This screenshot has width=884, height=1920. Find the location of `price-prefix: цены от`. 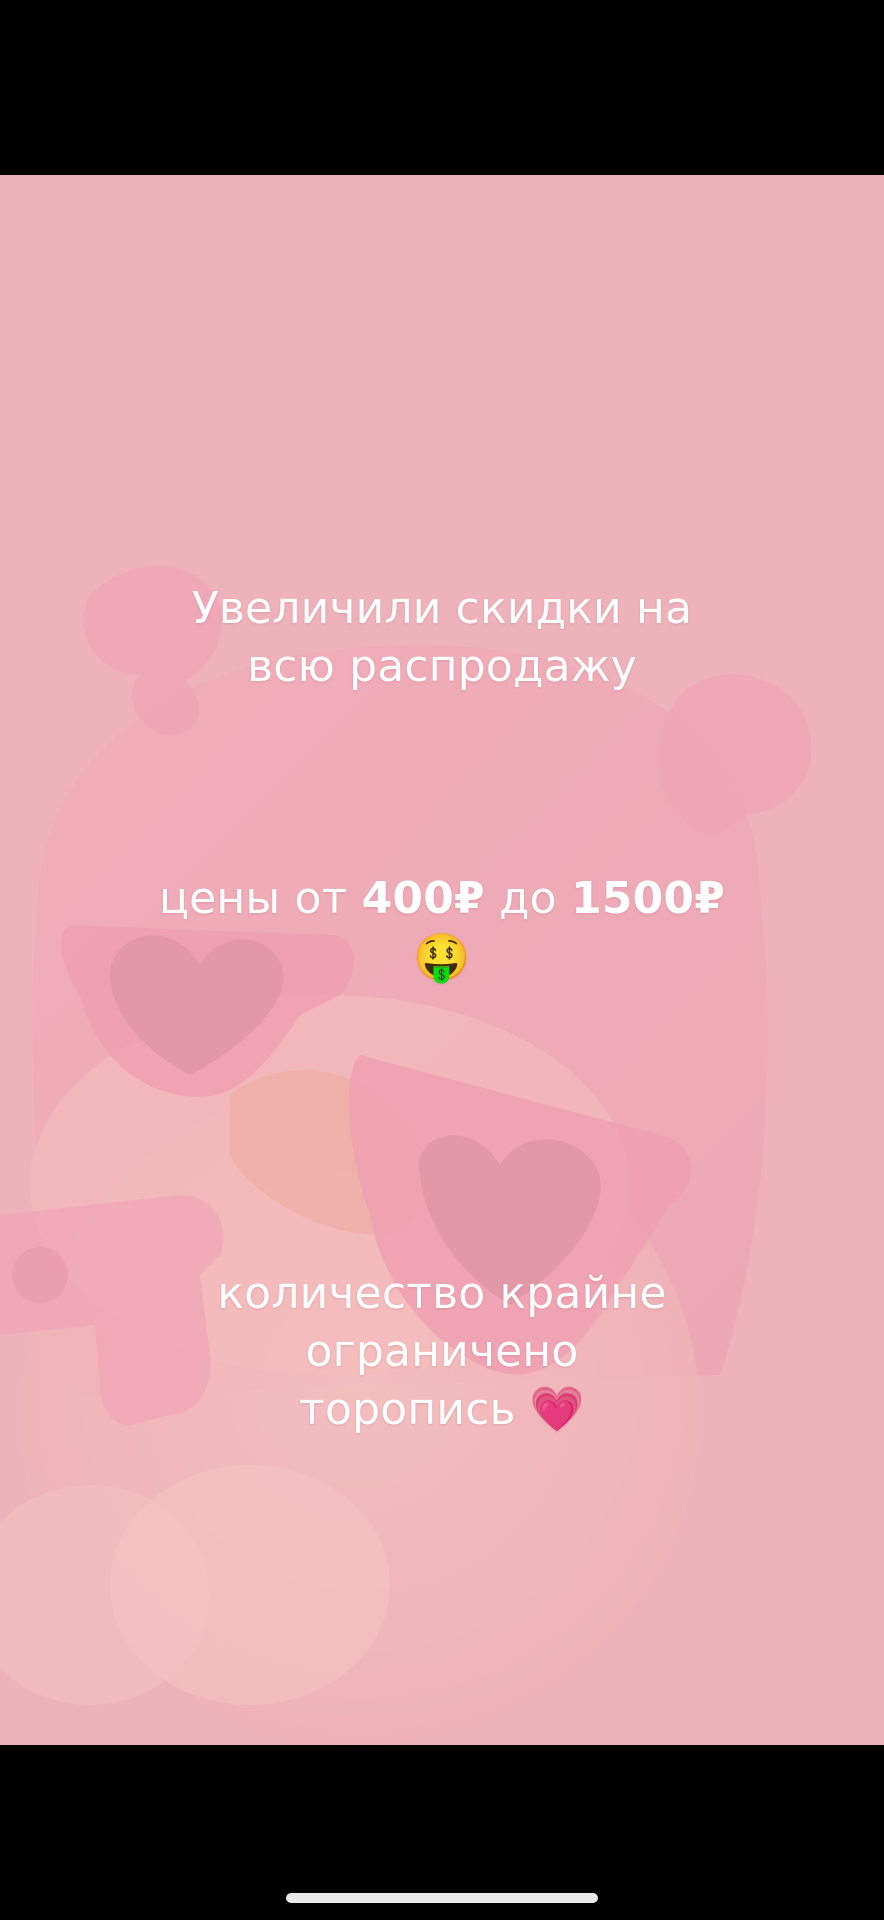

price-prefix: цены от is located at coordinates (260, 898).